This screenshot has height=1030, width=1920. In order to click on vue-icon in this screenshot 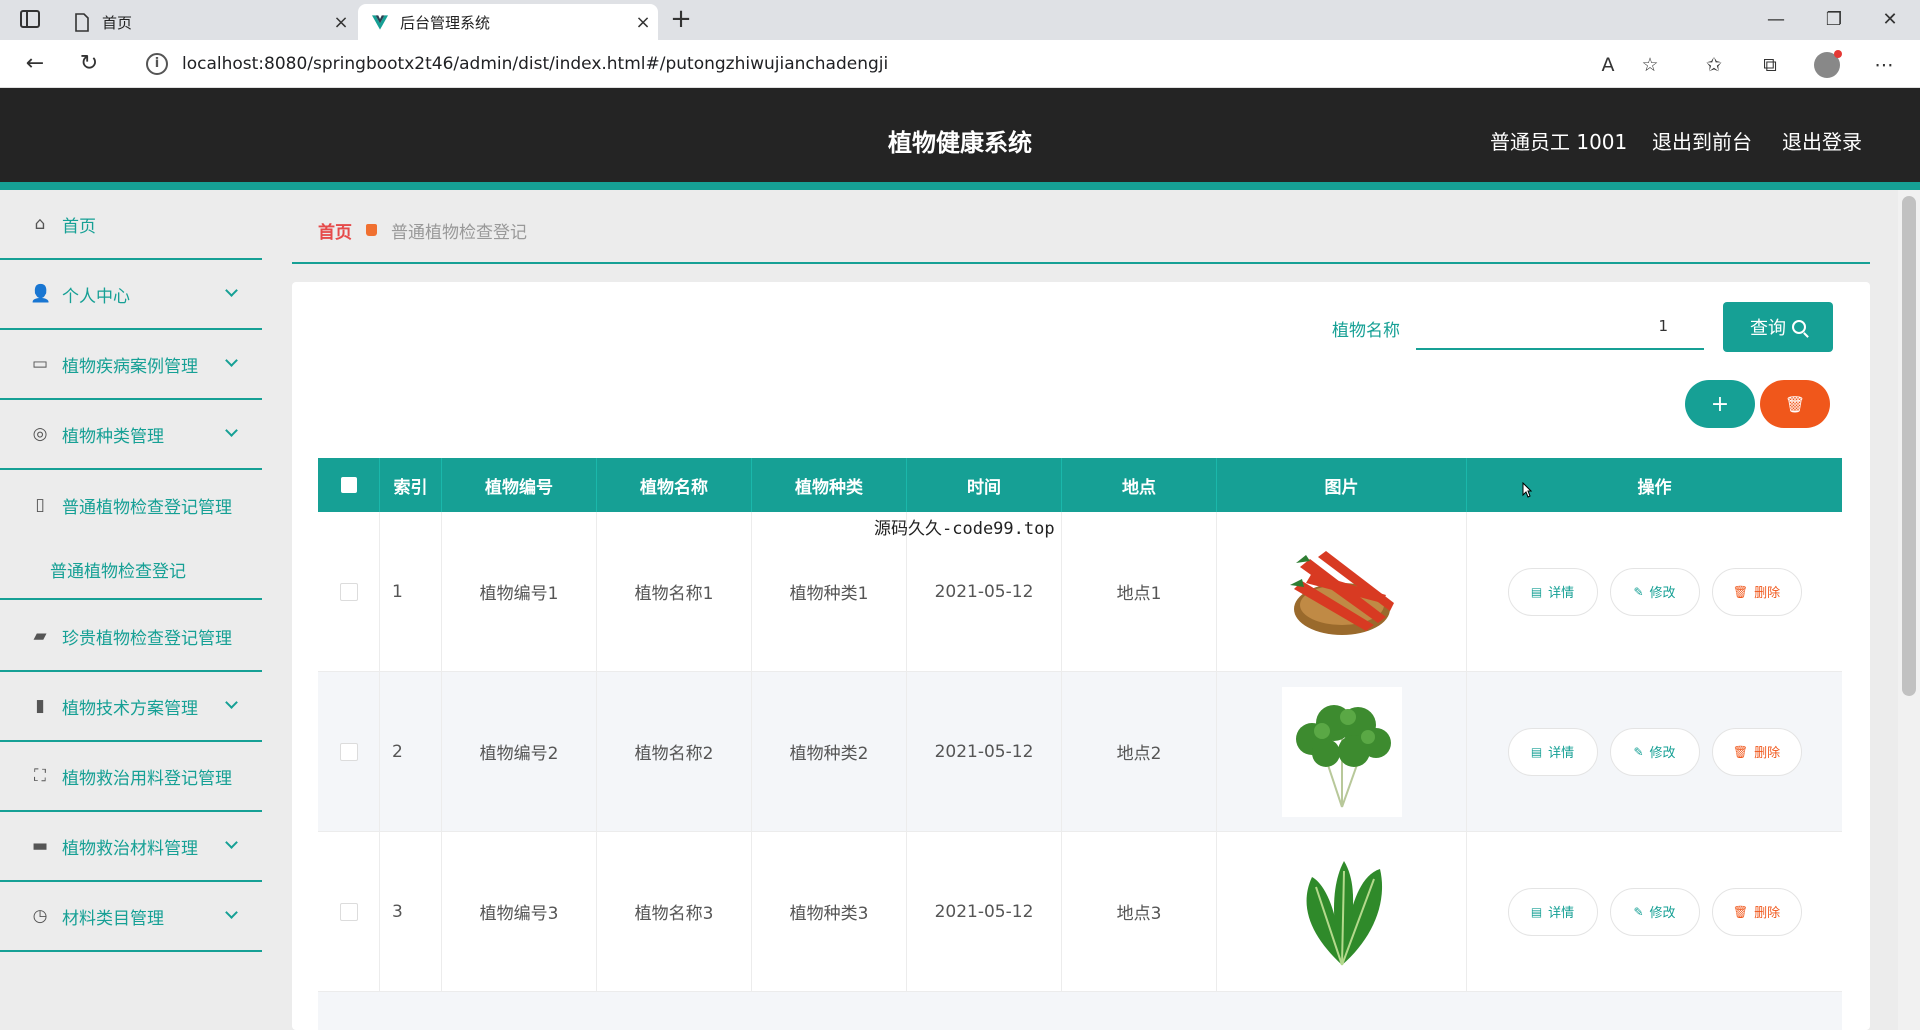, I will do `click(380, 22)`.